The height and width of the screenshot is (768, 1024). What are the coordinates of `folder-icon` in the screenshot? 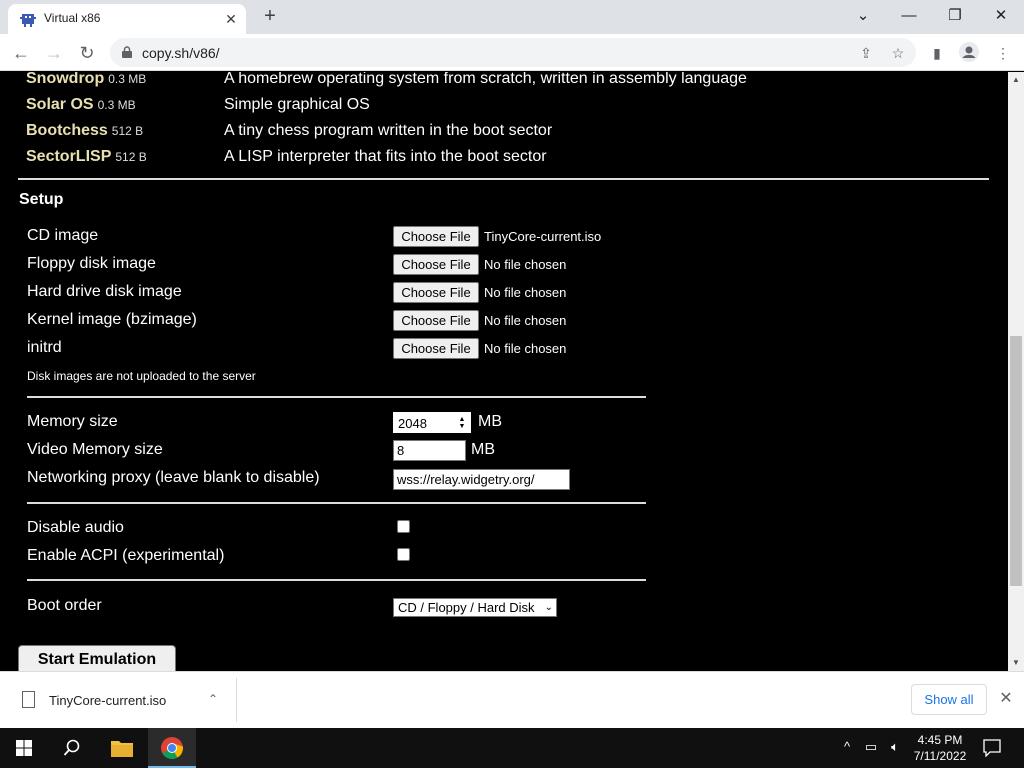 It's located at (122, 749).